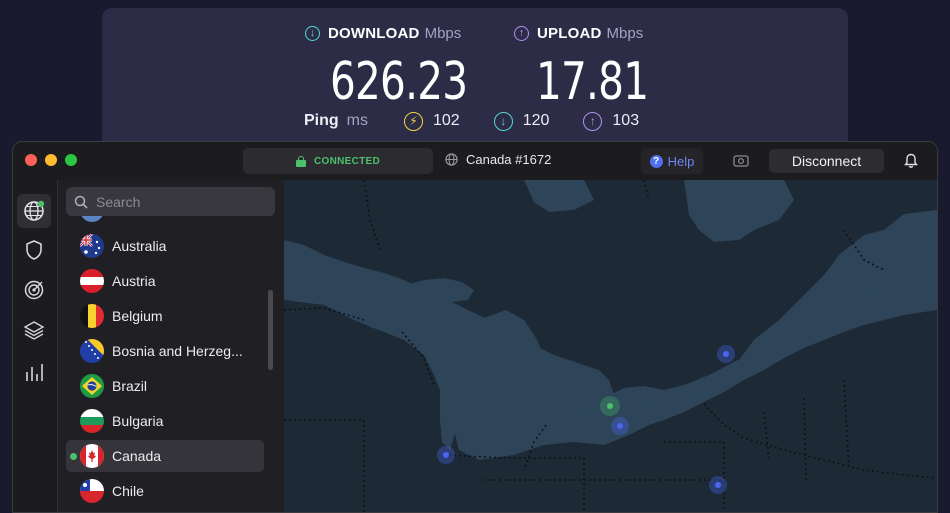 This screenshot has width=950, height=513. I want to click on threat-protection-nav-button, so click(34, 250).